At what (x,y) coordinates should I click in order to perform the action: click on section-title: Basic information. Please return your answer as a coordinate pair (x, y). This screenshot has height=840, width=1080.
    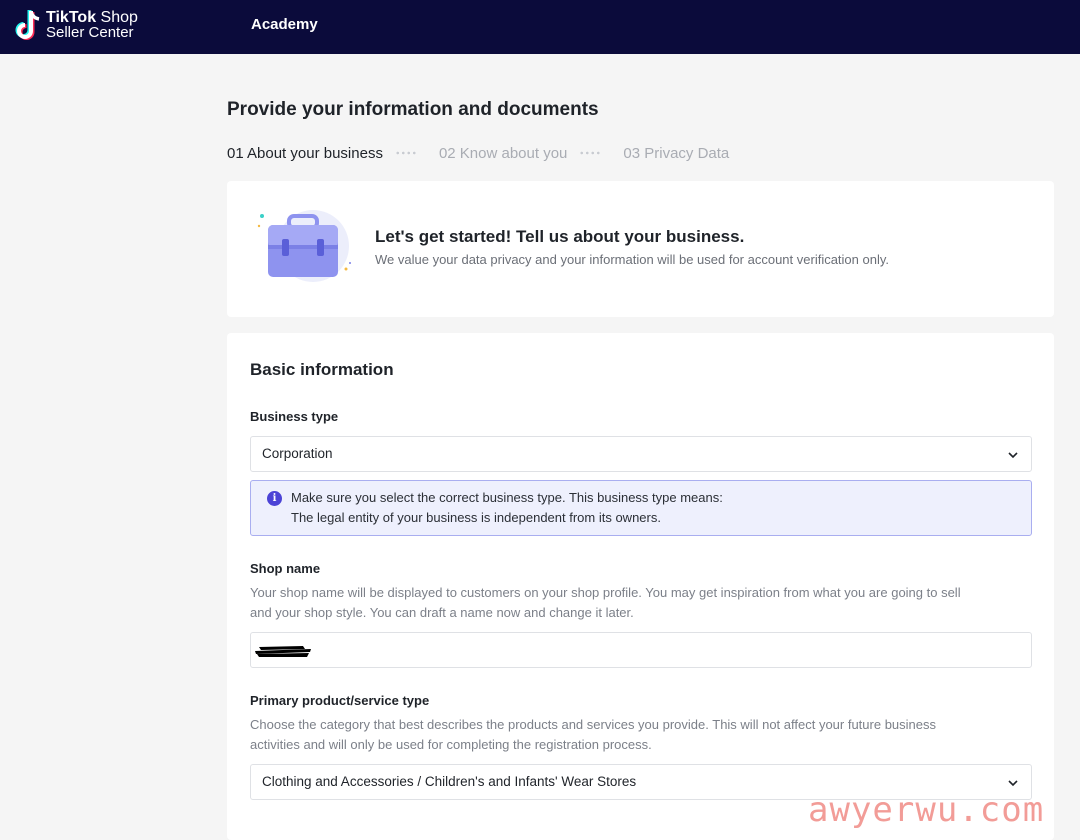
    Looking at the image, I should click on (322, 369).